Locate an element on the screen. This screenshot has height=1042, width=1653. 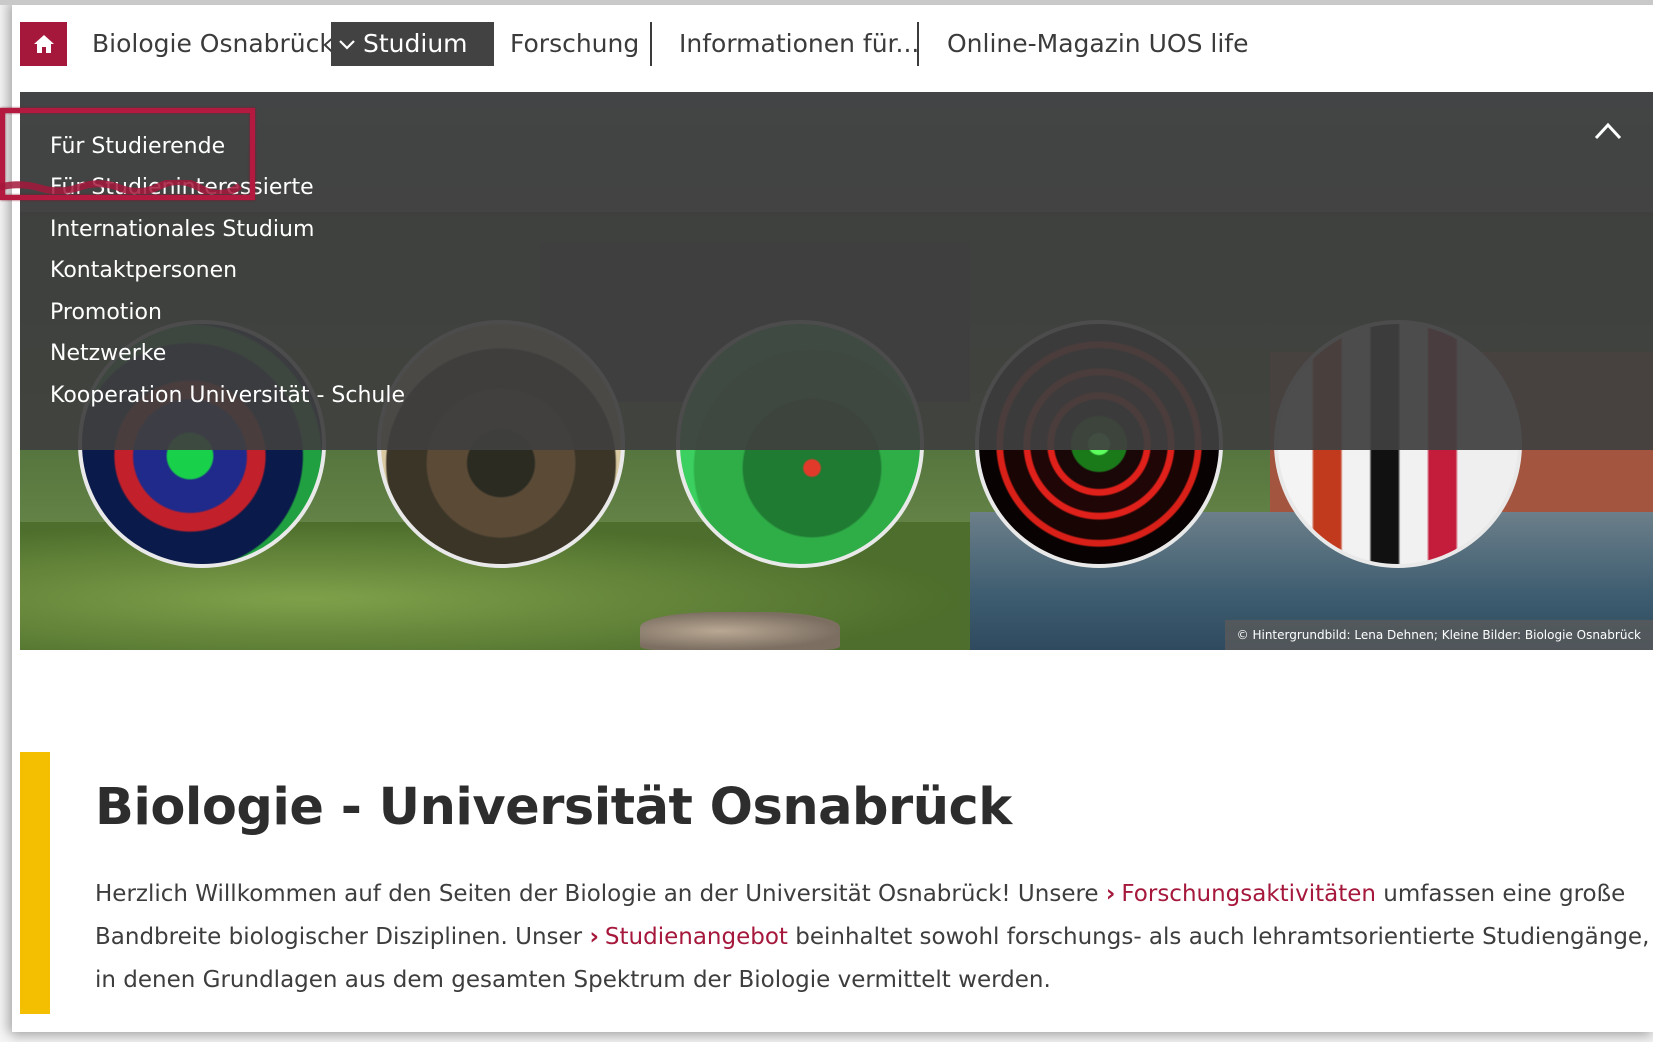
nav-studium: Studium is located at coordinates (412, 44).